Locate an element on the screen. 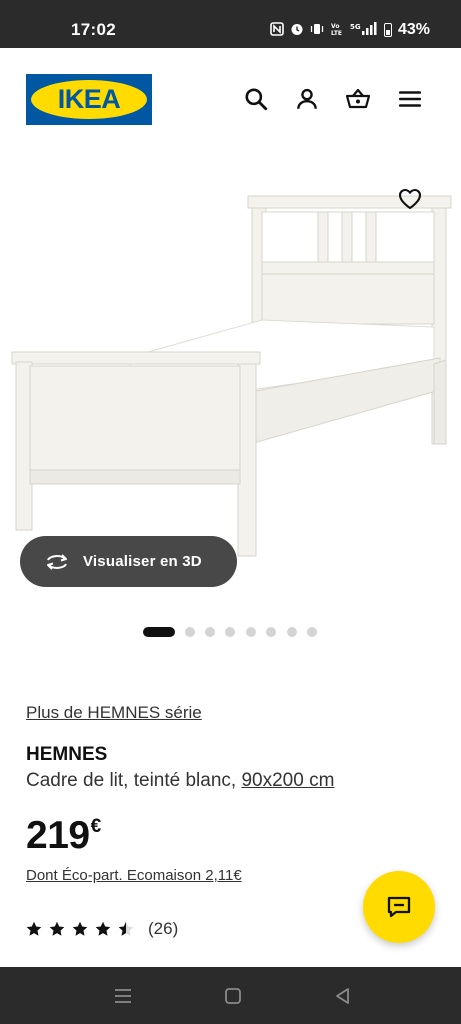 The height and width of the screenshot is (1024, 461). product-name: HEMNES is located at coordinates (67, 754).